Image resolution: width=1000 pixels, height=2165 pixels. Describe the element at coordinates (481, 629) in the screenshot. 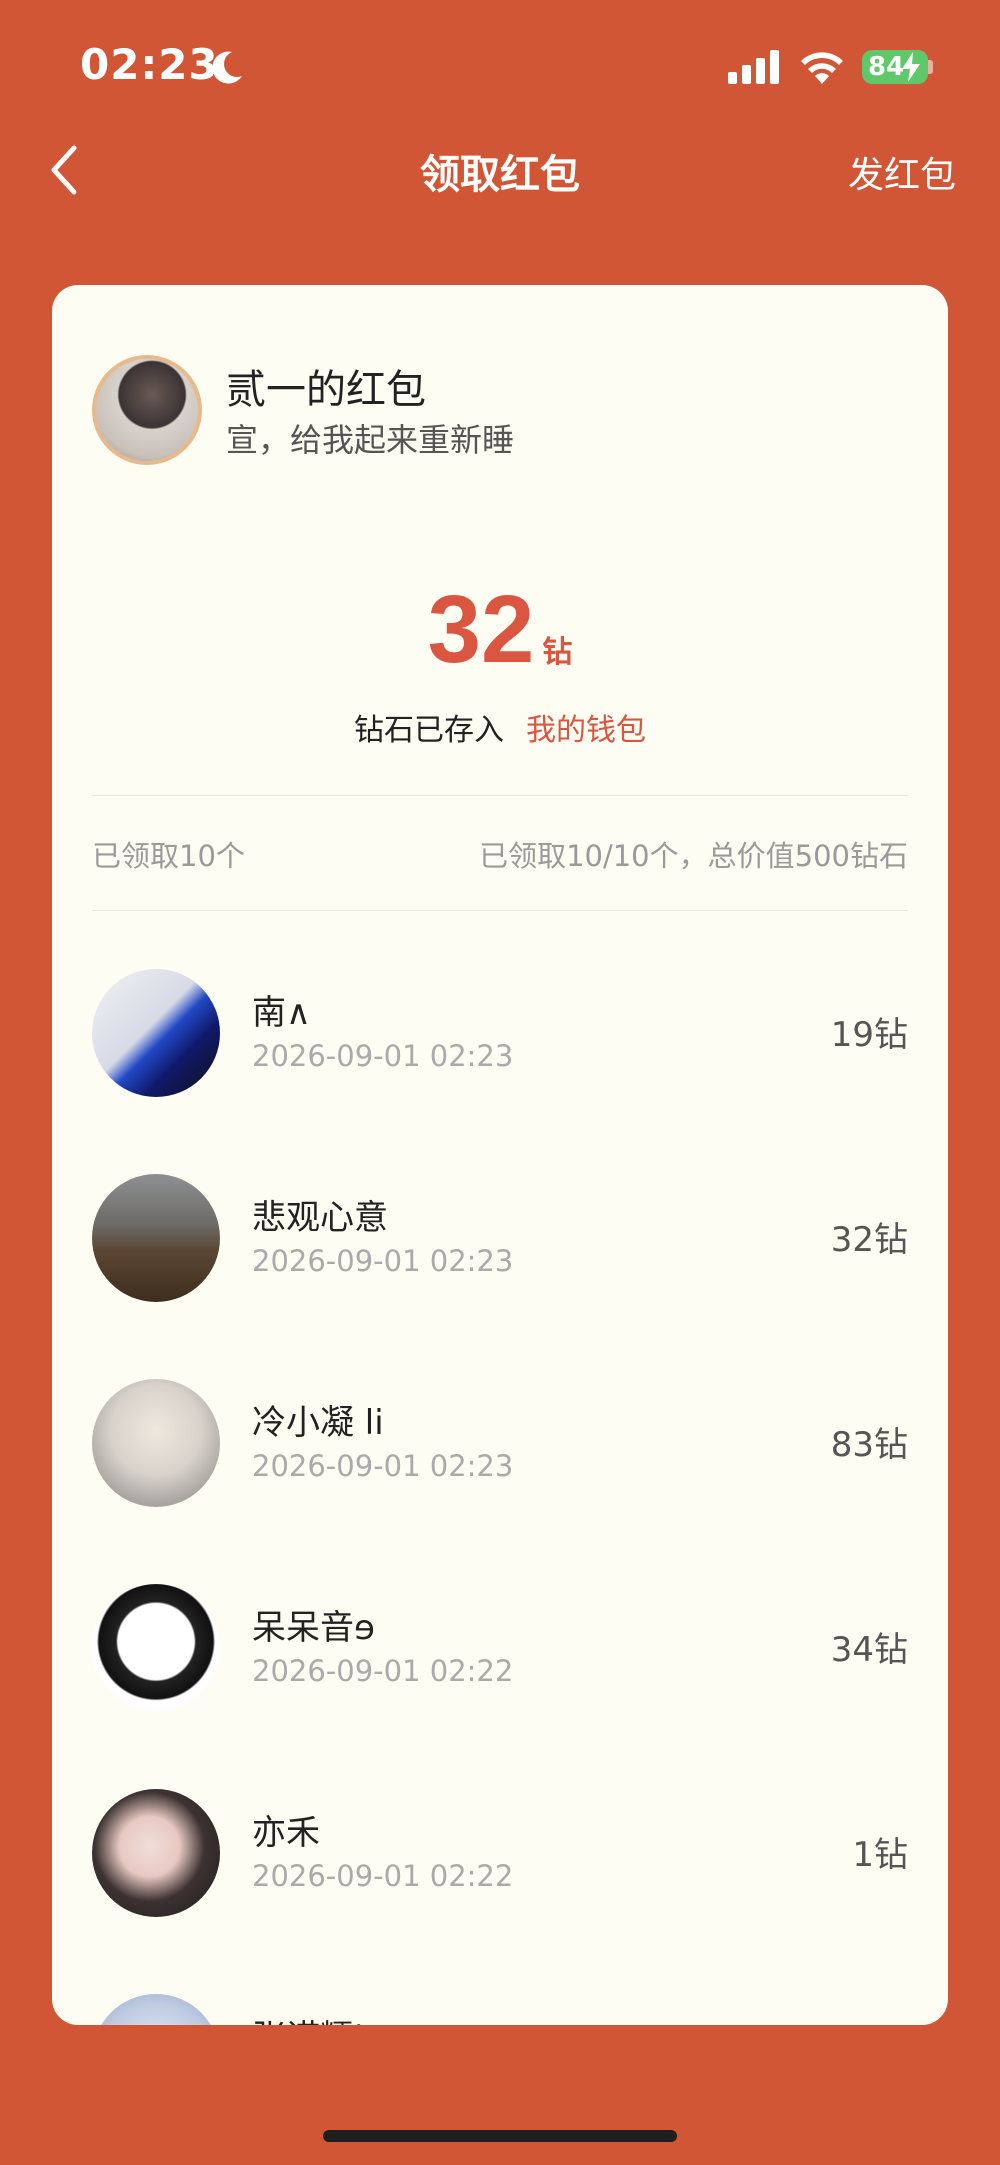

I see `amount-value: 32` at that location.